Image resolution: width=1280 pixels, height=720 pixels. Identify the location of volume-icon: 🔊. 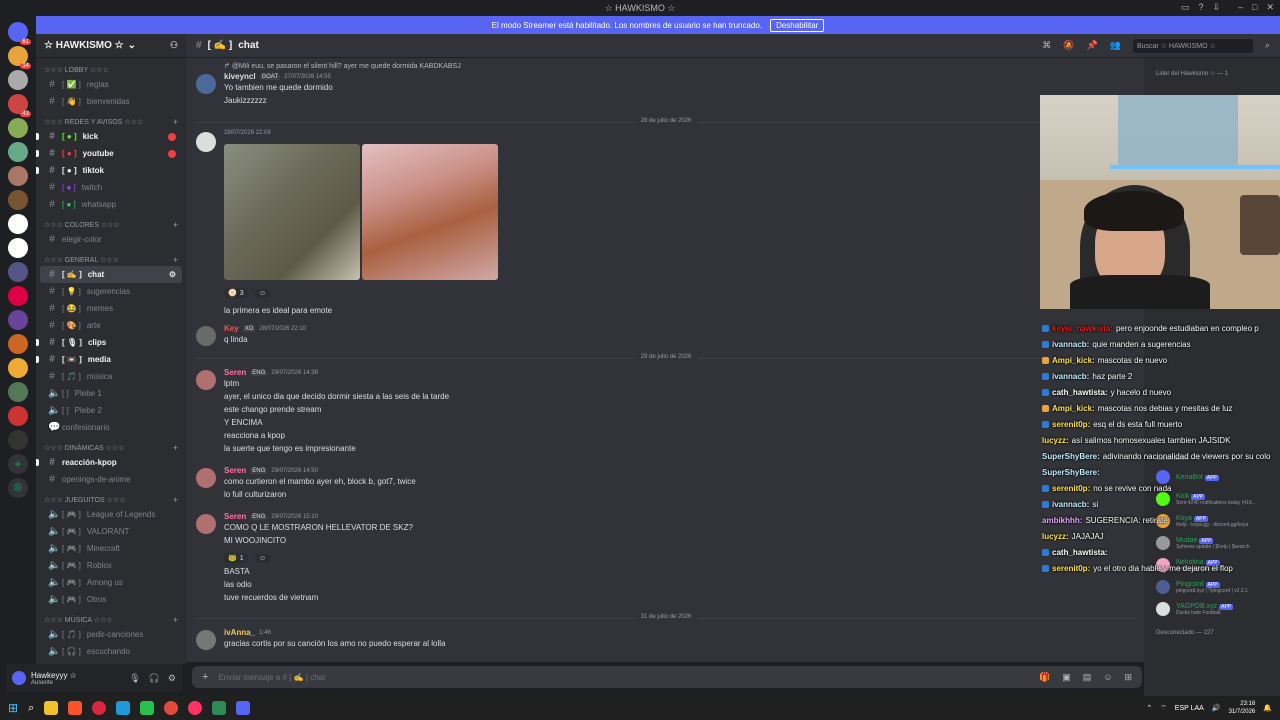
(1216, 708).